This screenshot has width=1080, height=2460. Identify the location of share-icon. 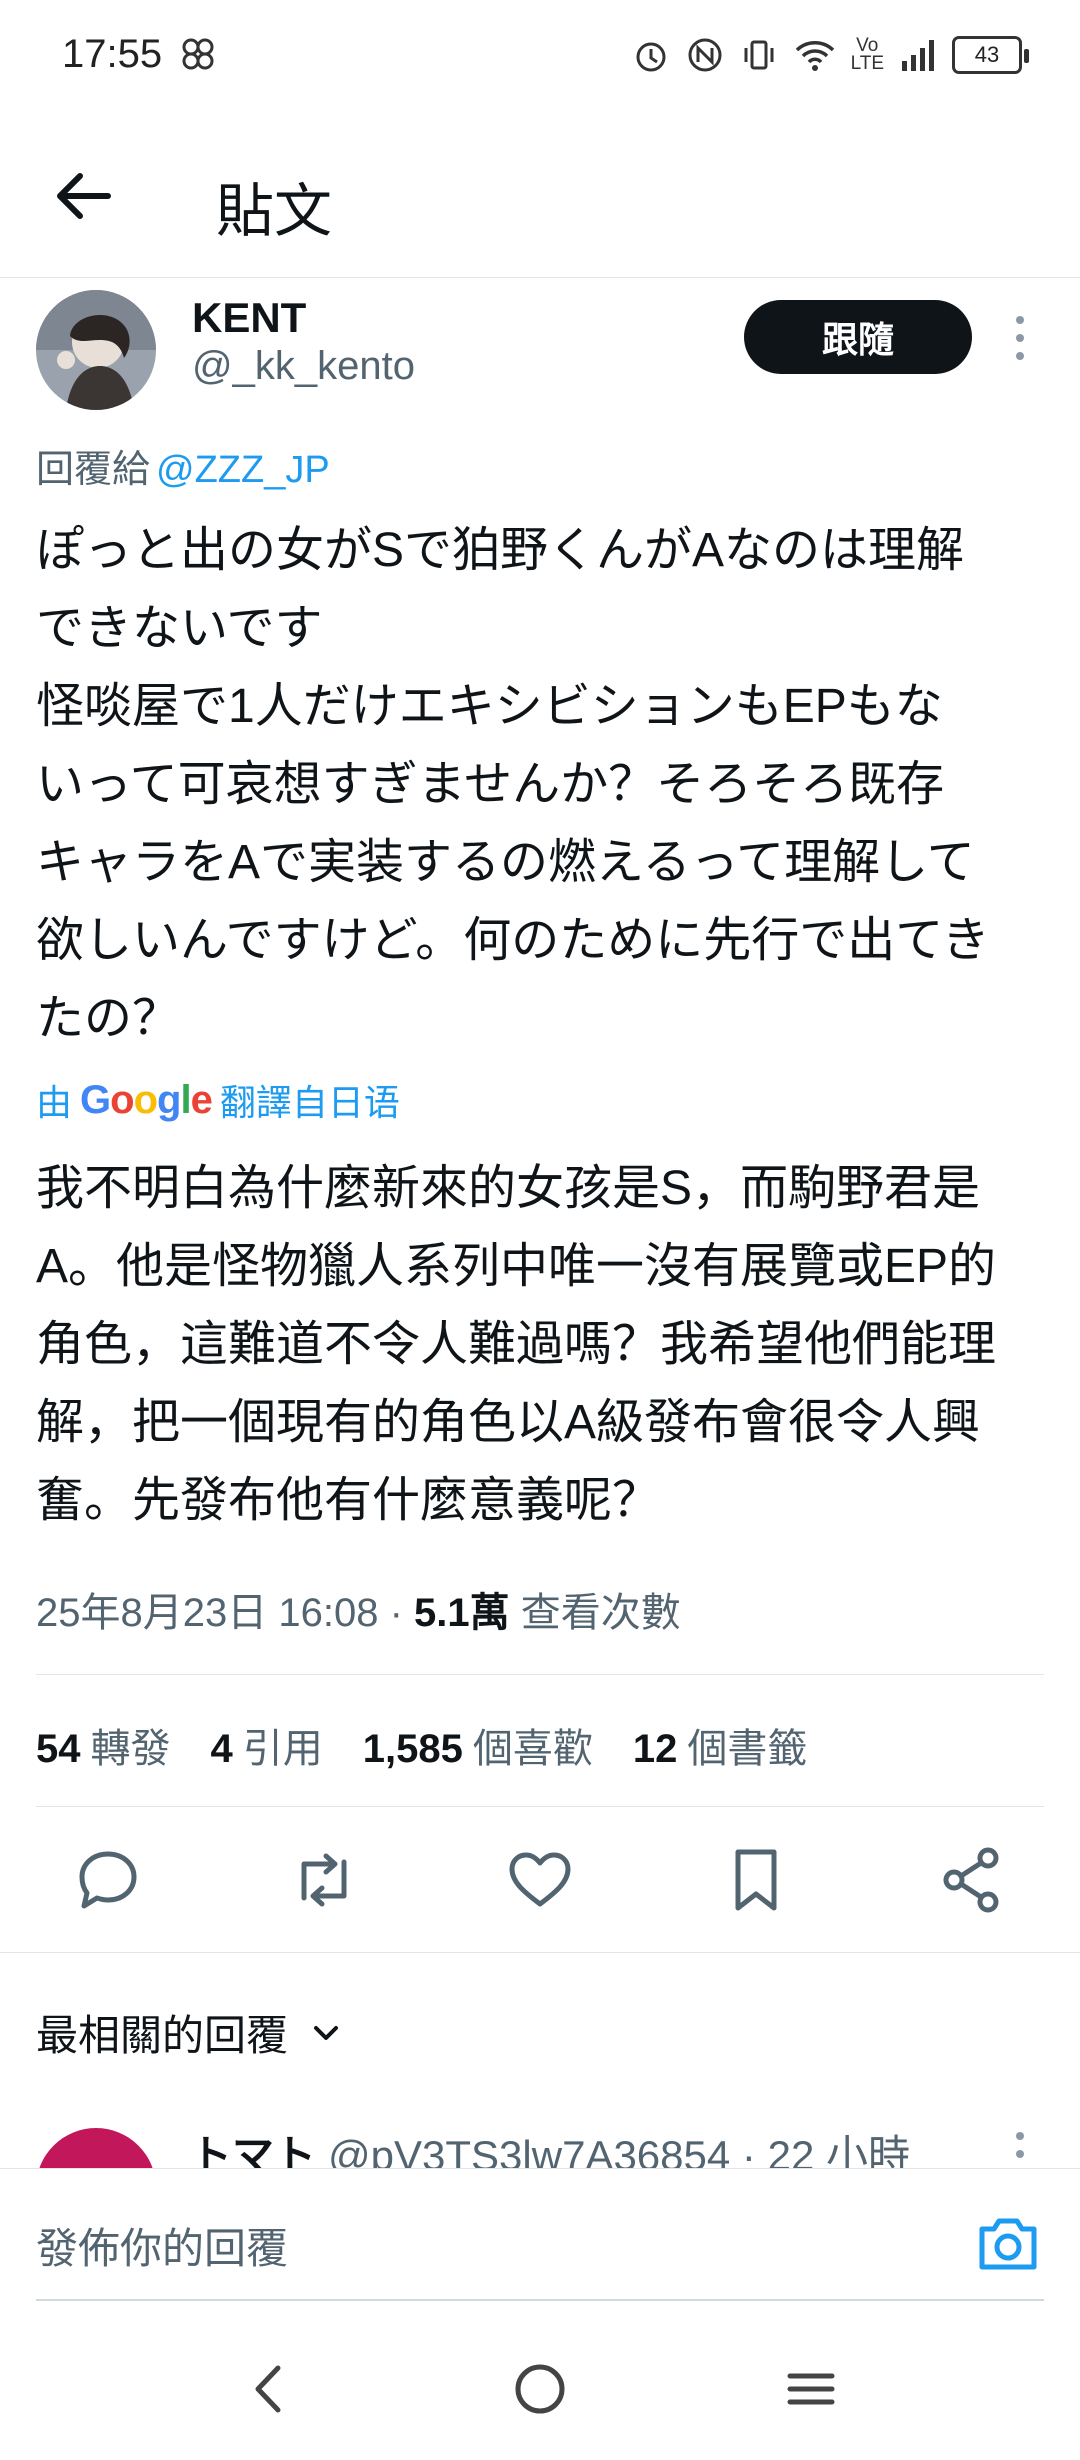
(972, 1880).